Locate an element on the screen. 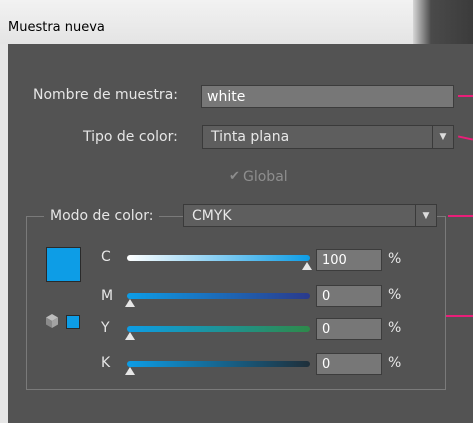 Image resolution: width=473 pixels, height=423 pixels. gamut-swatch is located at coordinates (73, 322).